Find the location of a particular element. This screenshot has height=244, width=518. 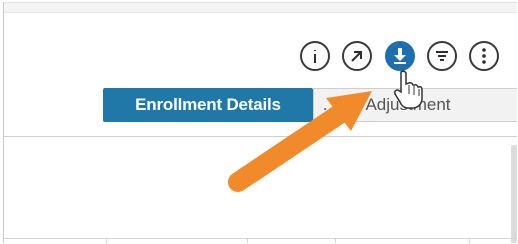

info-icon is located at coordinates (315, 56).